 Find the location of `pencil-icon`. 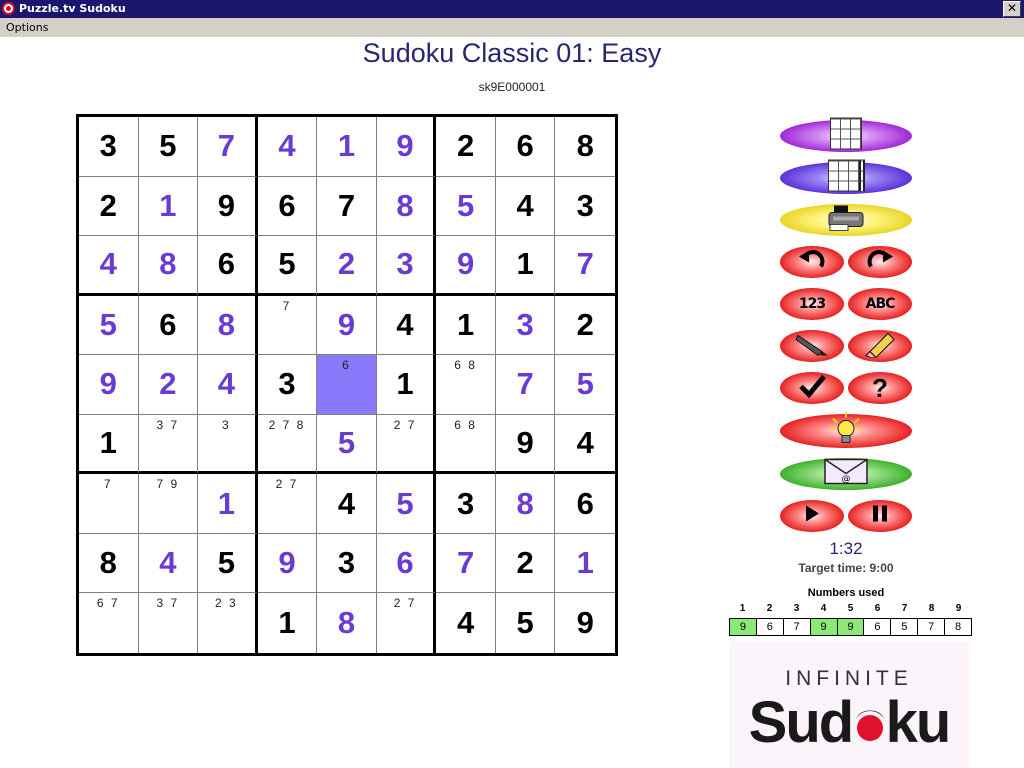

pencil-icon is located at coordinates (811, 345).